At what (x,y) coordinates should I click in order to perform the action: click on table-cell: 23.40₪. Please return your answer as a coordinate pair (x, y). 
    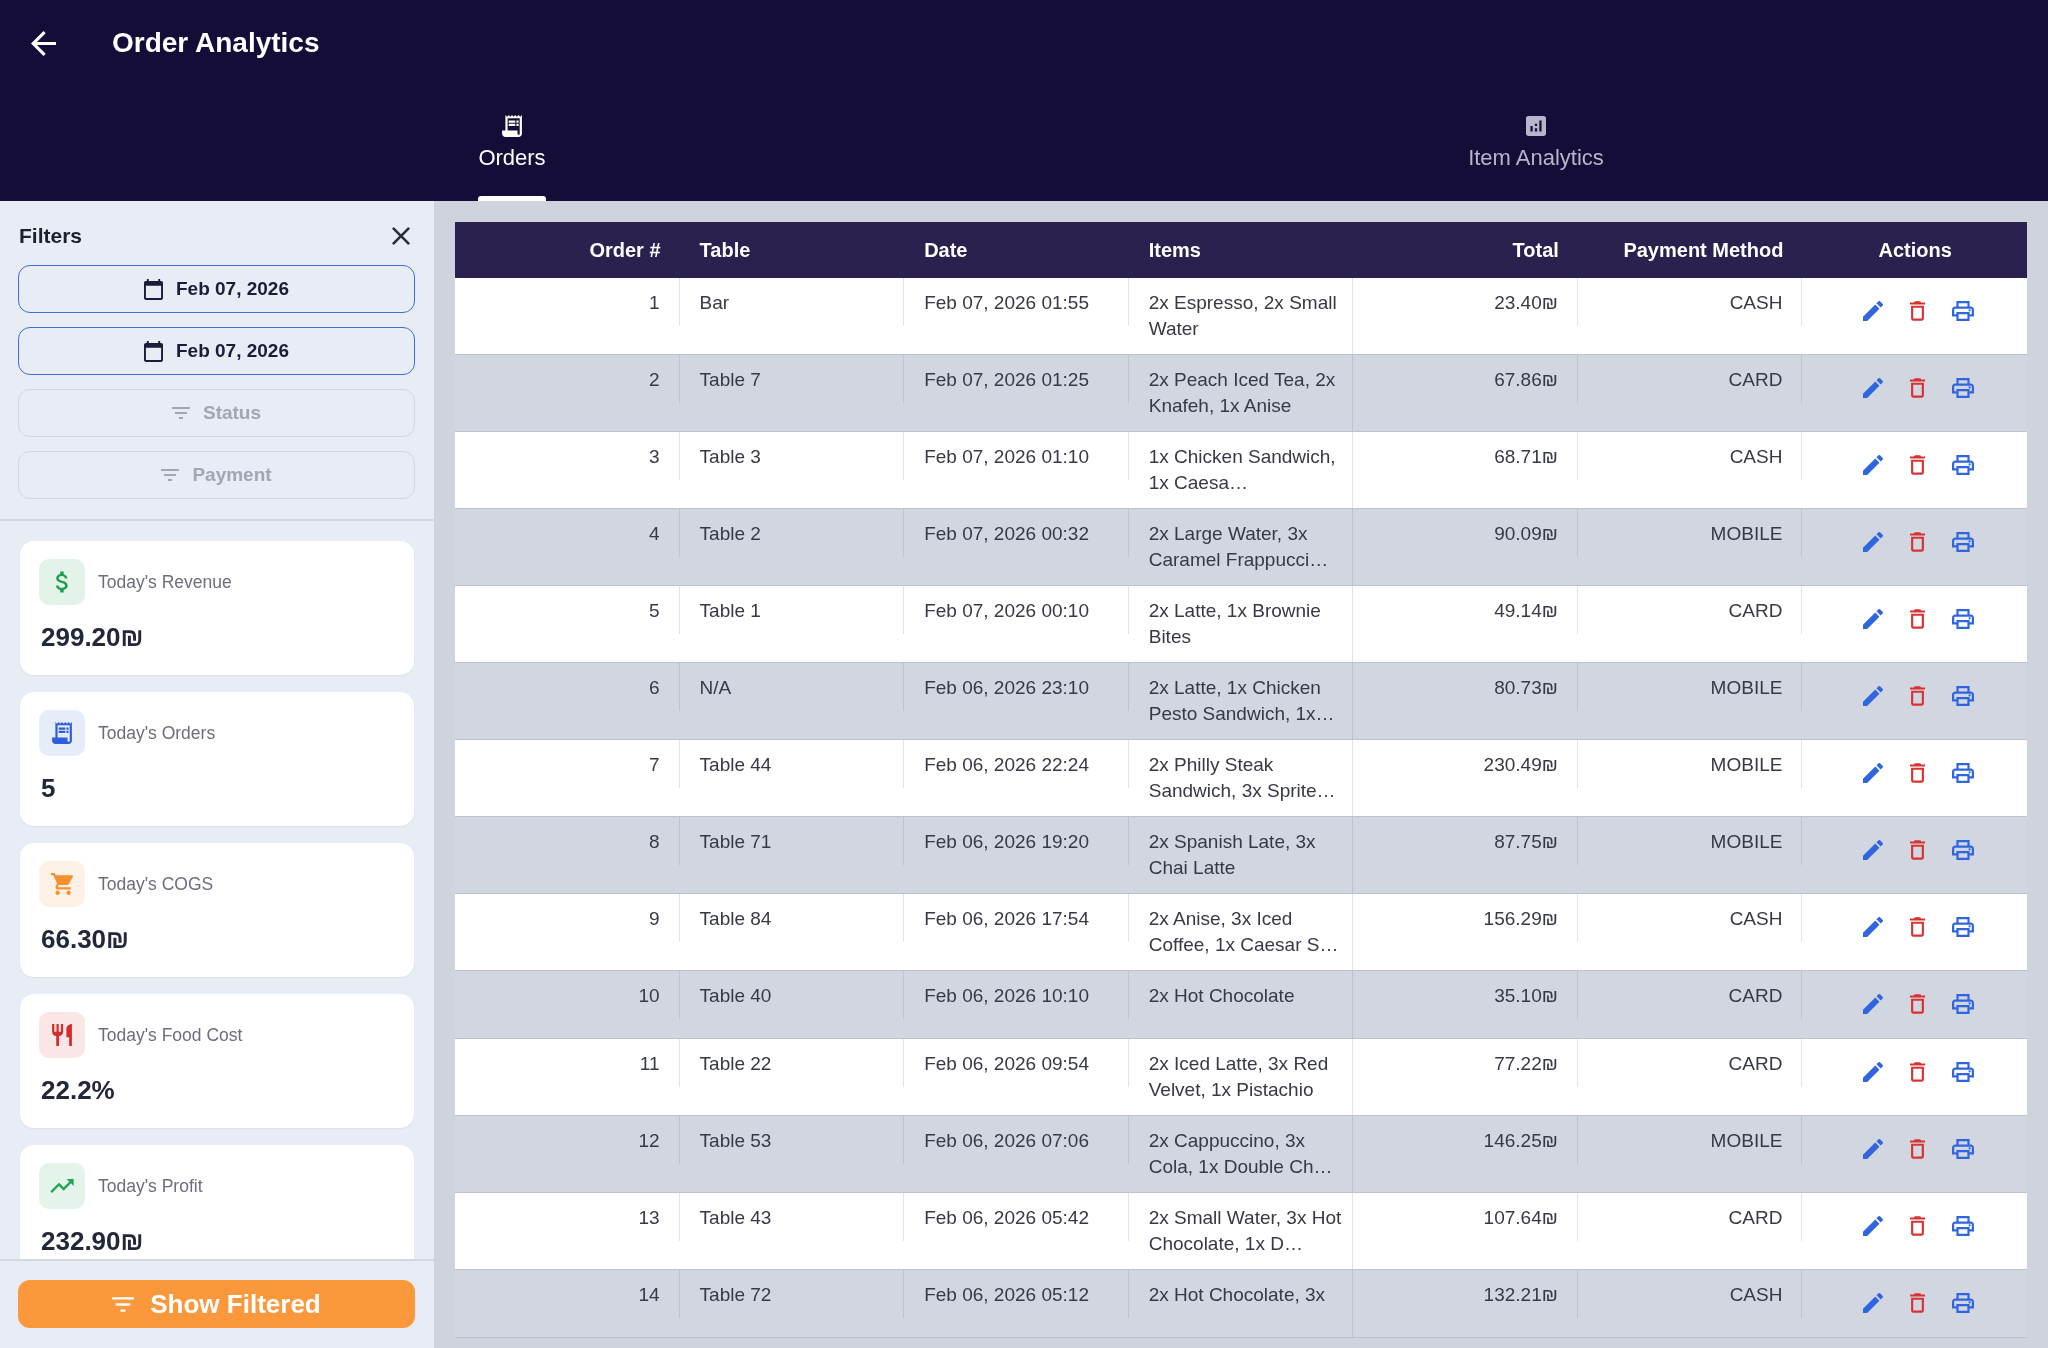
    Looking at the image, I should click on (1465, 302).